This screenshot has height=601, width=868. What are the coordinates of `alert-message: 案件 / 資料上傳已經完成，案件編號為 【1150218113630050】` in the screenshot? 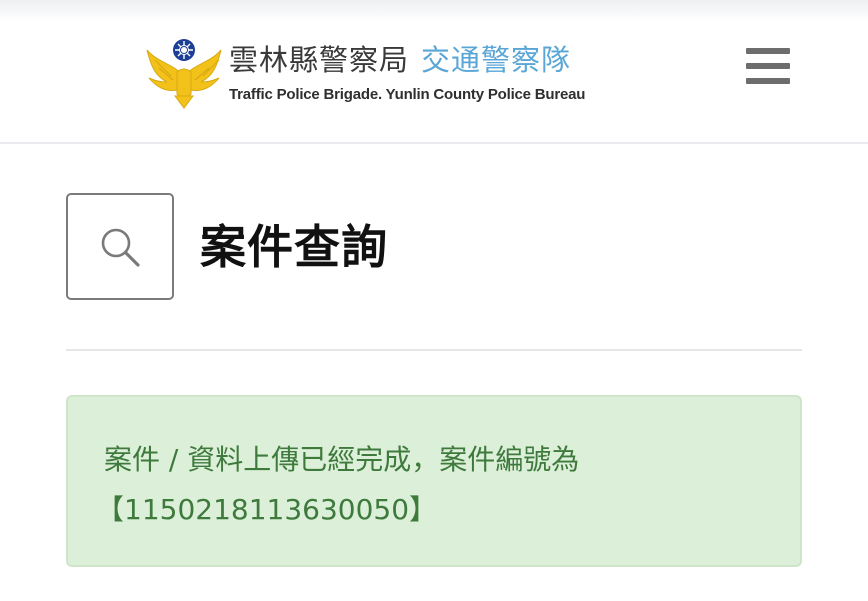 It's located at (440, 485).